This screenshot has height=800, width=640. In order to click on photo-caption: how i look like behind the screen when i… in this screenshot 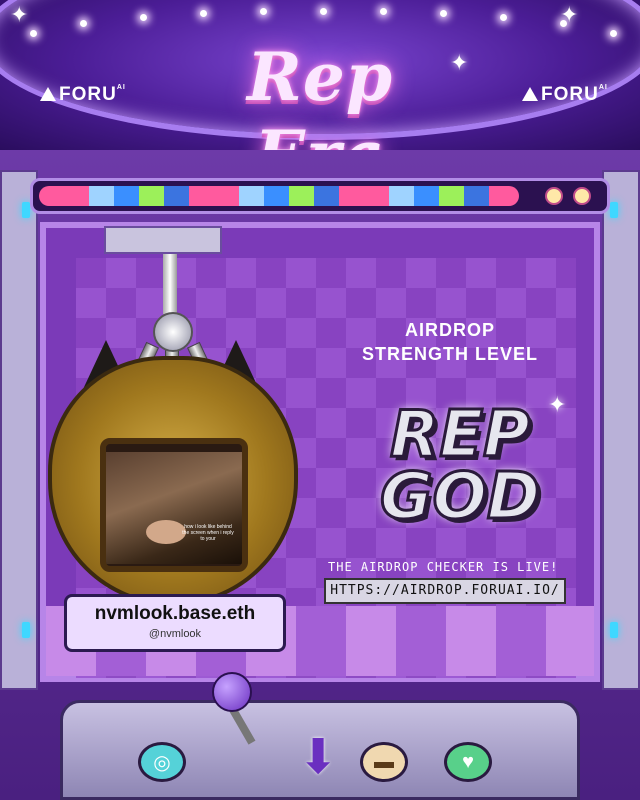, I will do `click(208, 533)`.